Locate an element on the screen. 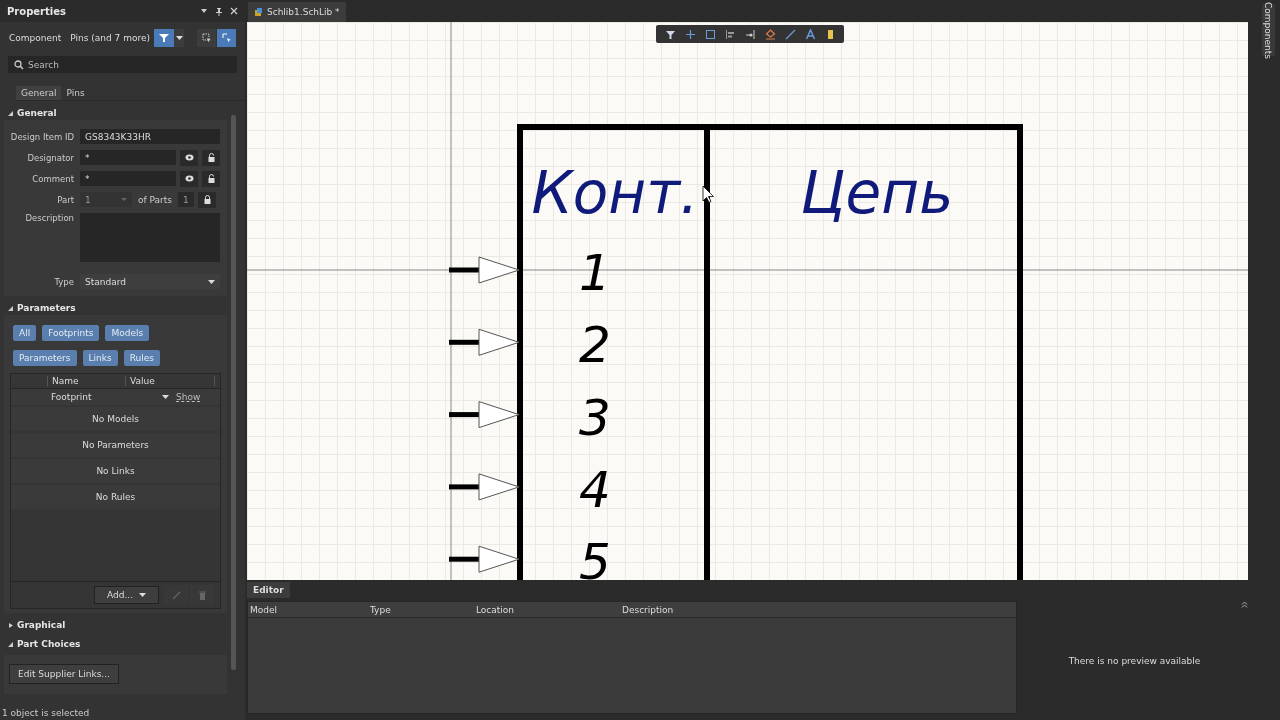 The height and width of the screenshot is (720, 1280). table-cell-text: Footprint is located at coordinates (72, 397).